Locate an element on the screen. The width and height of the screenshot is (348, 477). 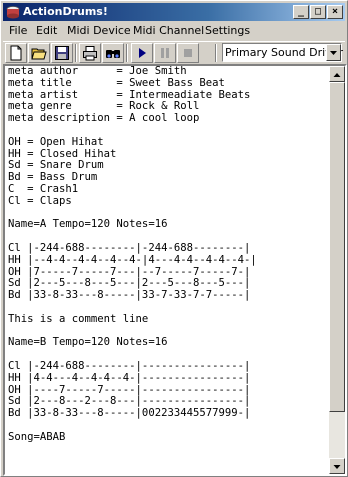
vertical-scrollbar is located at coordinates (337, 270).